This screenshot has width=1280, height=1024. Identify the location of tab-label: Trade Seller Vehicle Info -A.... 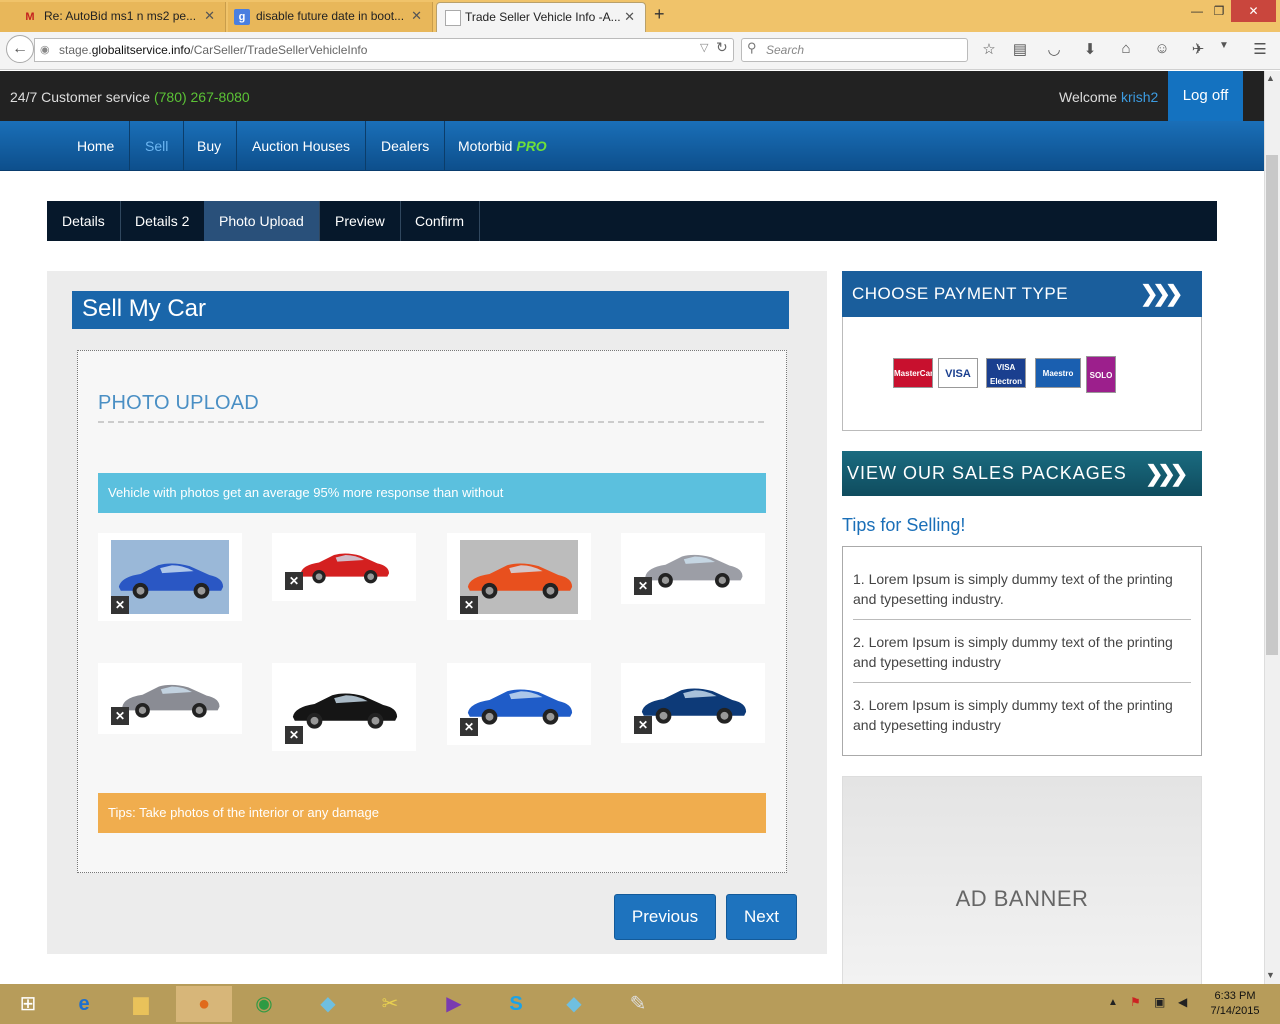
(543, 17).